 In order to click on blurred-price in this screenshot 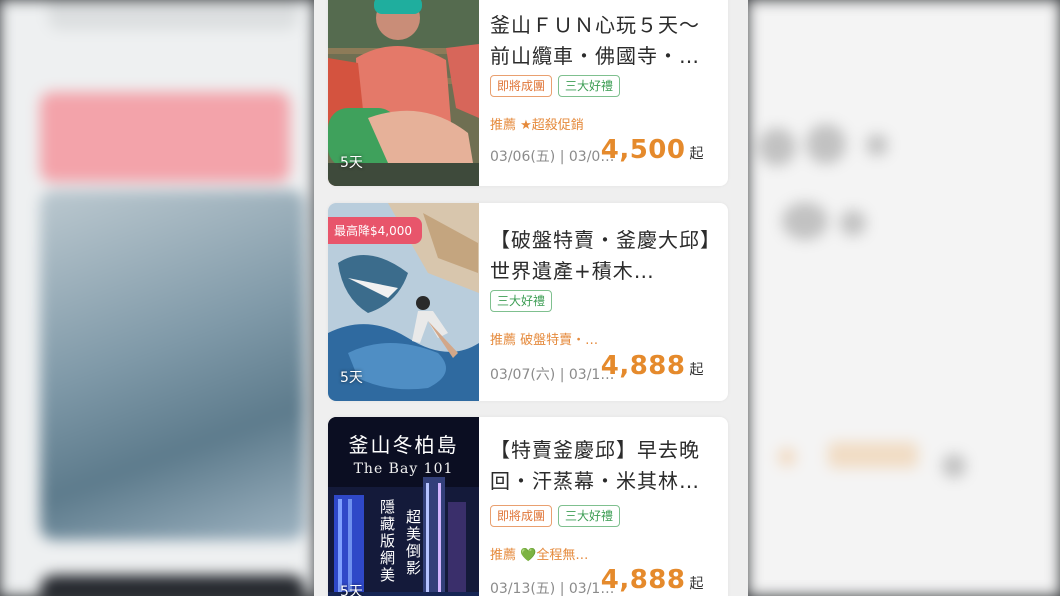, I will do `click(873, 455)`.